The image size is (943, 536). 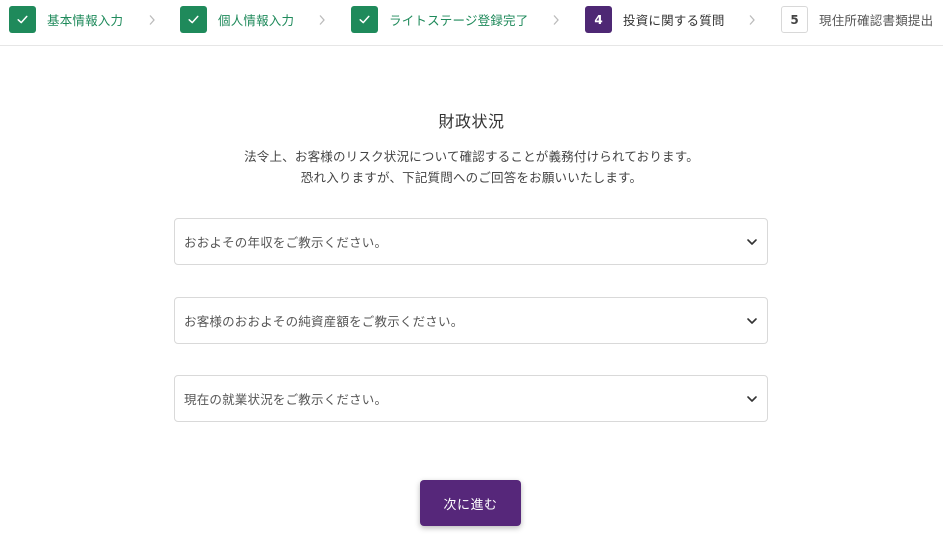 I want to click on step-label: 個人情報入力, so click(x=256, y=20).